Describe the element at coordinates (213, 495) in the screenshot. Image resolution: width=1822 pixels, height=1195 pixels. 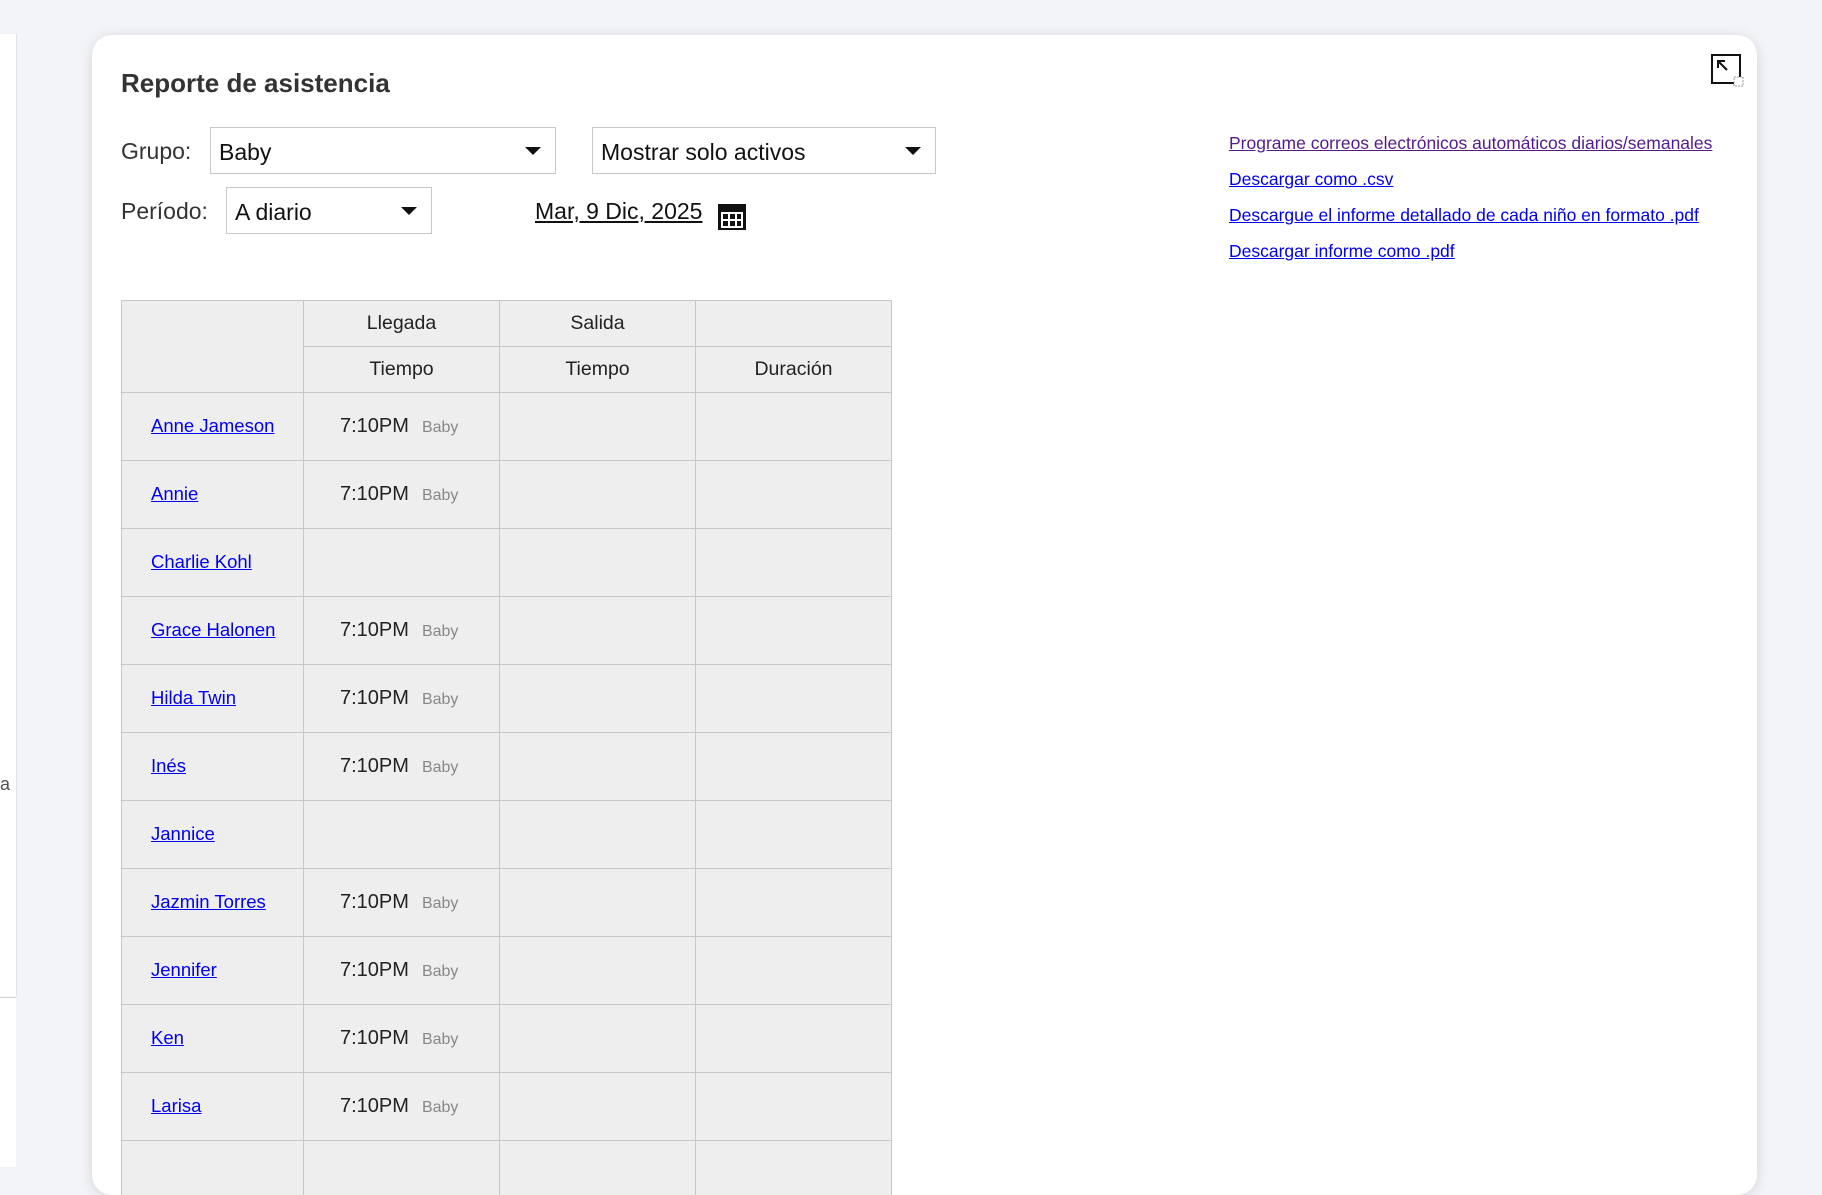
I see `name-cell: Annie` at that location.